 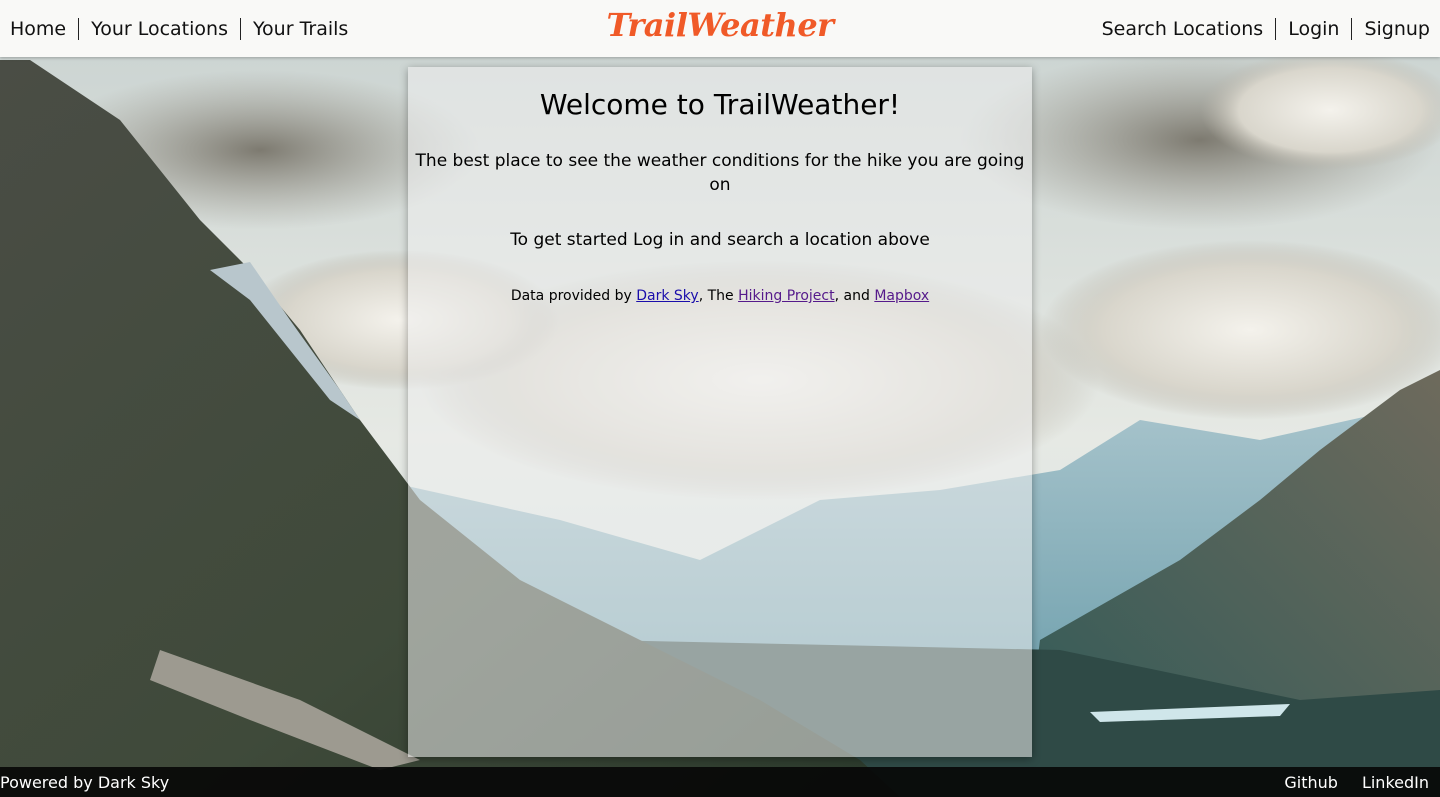 What do you see at coordinates (786, 296) in the screenshot?
I see `hiking-project-link: Hiking Project` at bounding box center [786, 296].